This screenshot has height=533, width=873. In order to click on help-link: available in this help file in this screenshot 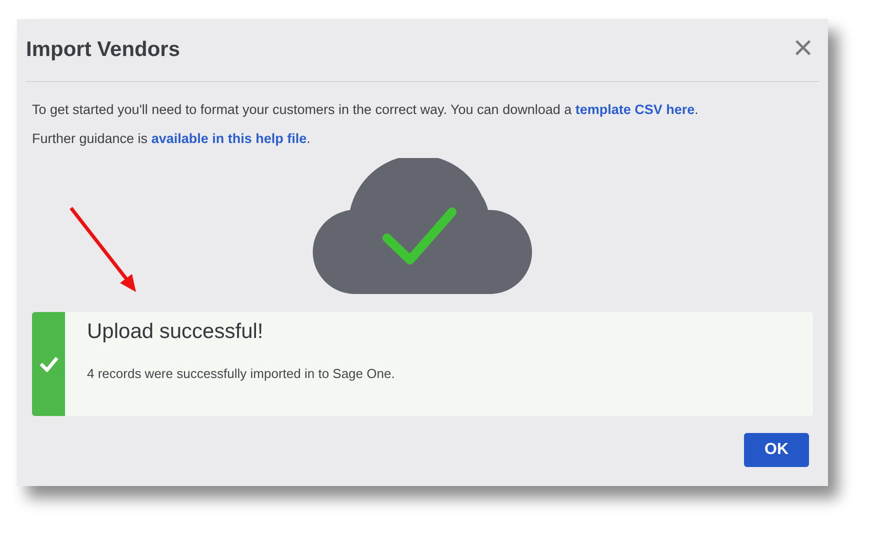, I will do `click(229, 138)`.